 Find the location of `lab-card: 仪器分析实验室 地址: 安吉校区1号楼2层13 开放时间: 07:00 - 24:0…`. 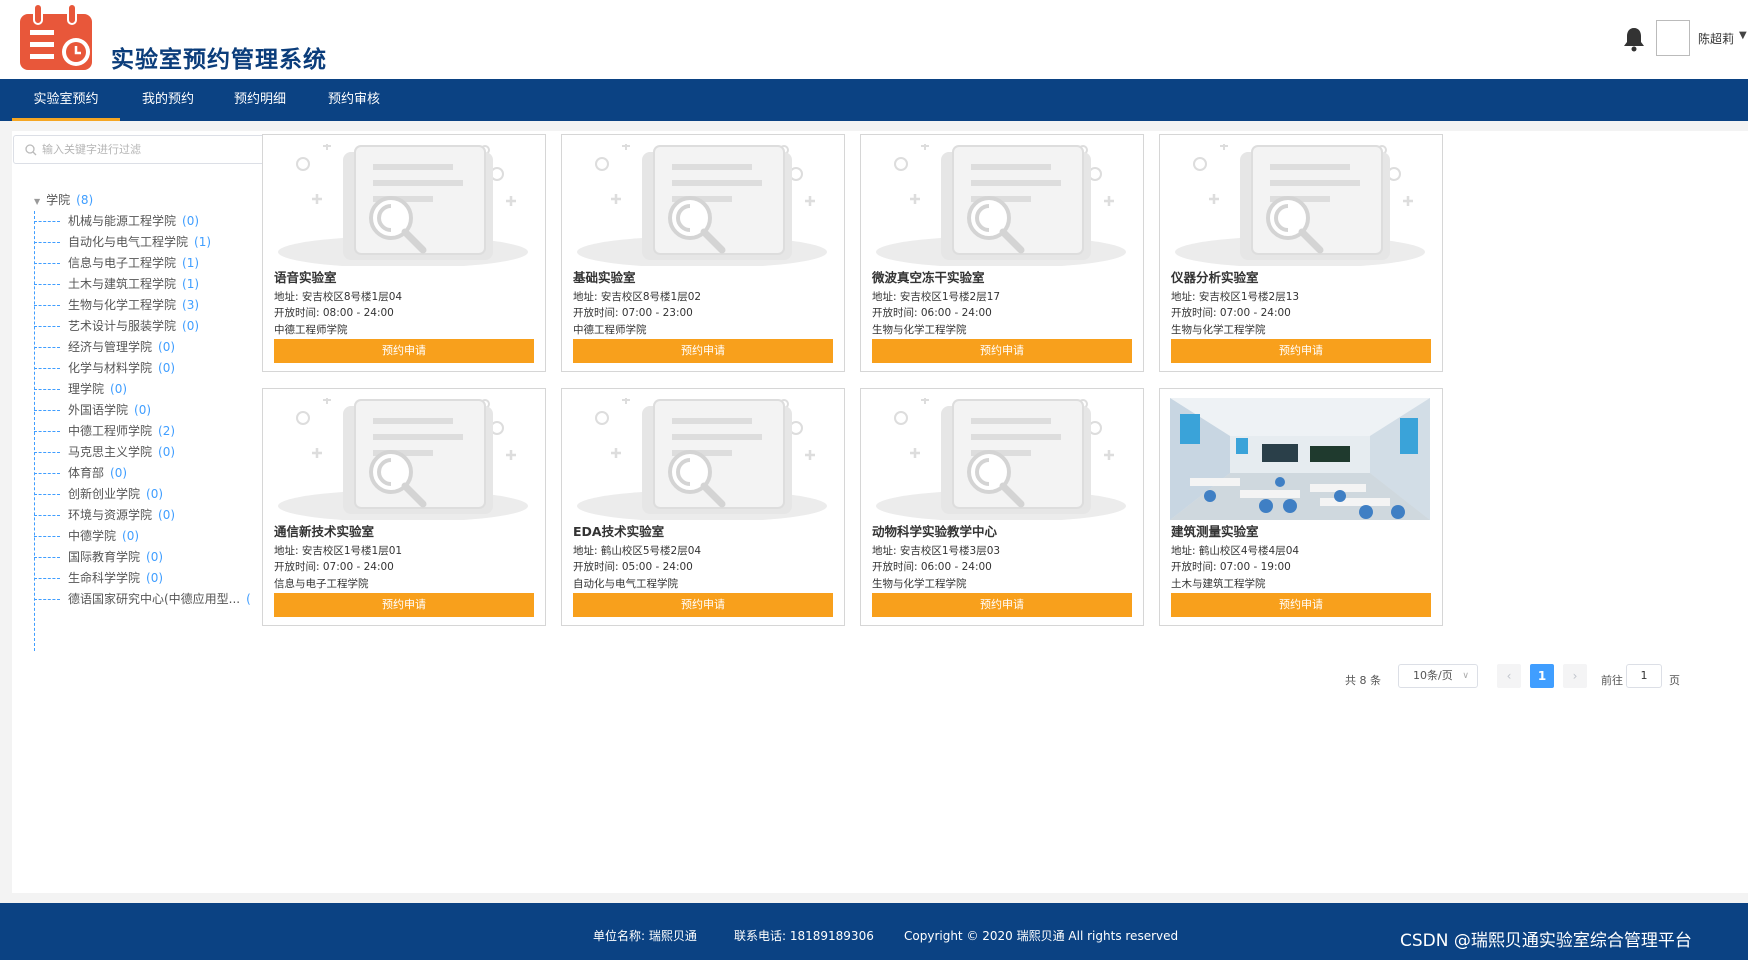

lab-card: 仪器分析实验室 地址: 安吉校区1号楼2层13 开放时间: 07:00 - 24:0… is located at coordinates (1301, 253).